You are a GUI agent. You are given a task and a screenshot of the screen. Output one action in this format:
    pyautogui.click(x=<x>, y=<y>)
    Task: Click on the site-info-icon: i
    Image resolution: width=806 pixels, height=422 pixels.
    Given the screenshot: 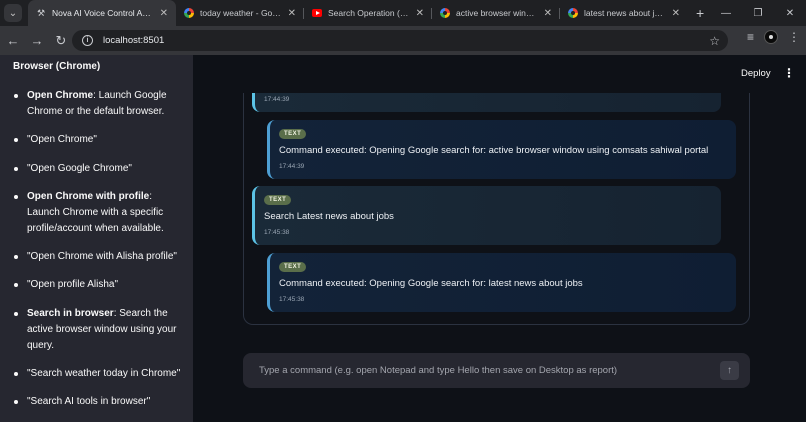 What is the action you would take?
    pyautogui.click(x=87, y=40)
    